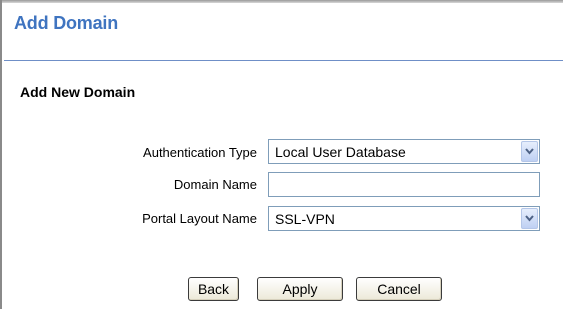 The image size is (563, 309). Describe the element at coordinates (283, 60) in the screenshot. I see `title-divider` at that location.